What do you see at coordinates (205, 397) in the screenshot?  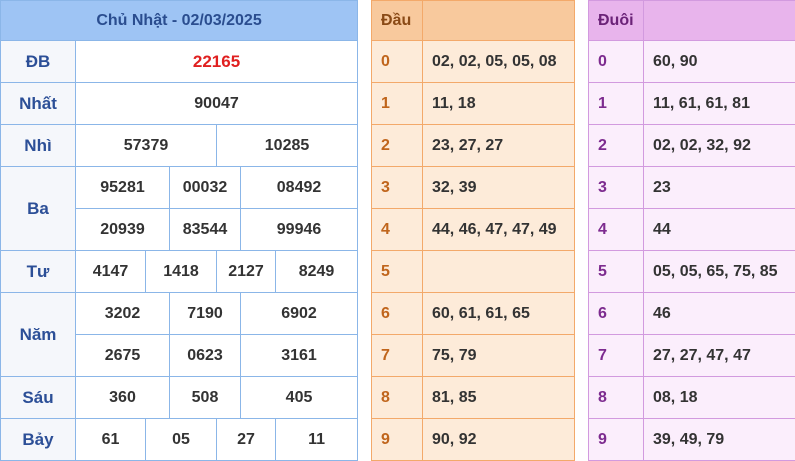 I see `prize-number: 508` at bounding box center [205, 397].